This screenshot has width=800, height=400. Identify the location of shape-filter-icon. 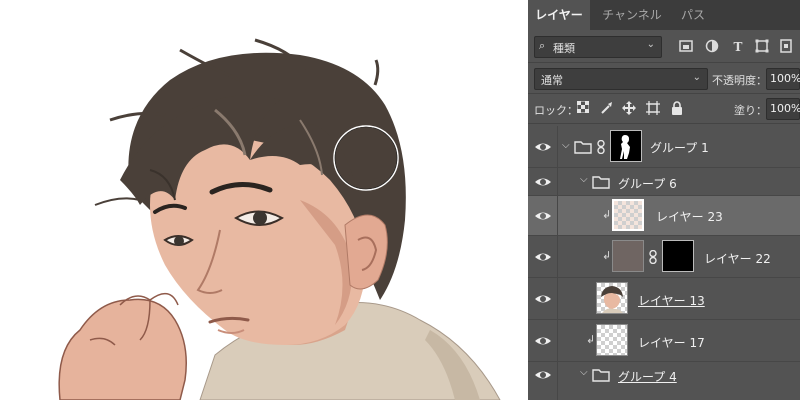
(762, 47).